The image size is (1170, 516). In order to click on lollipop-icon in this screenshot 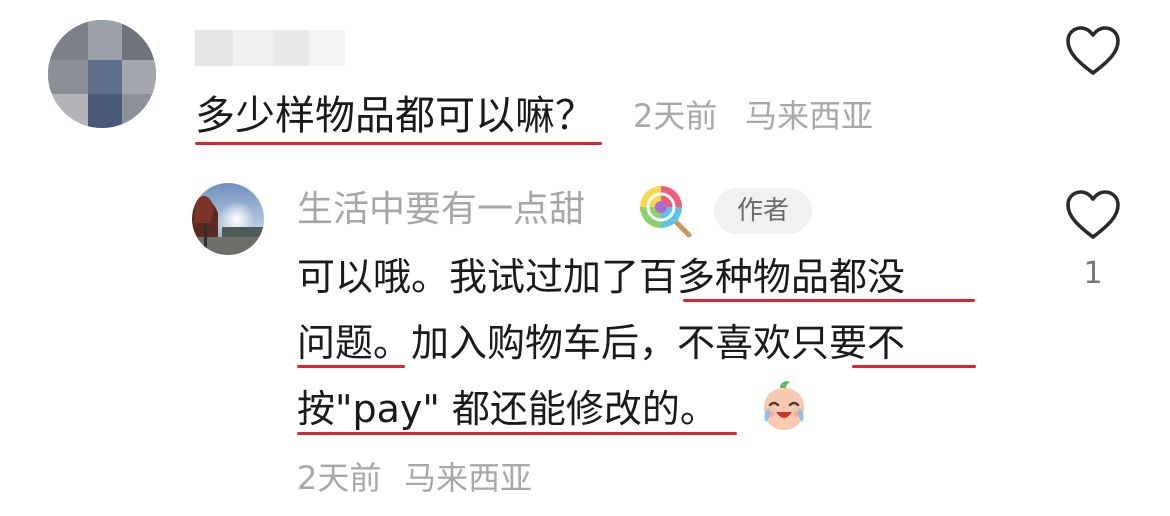, I will do `click(666, 212)`.